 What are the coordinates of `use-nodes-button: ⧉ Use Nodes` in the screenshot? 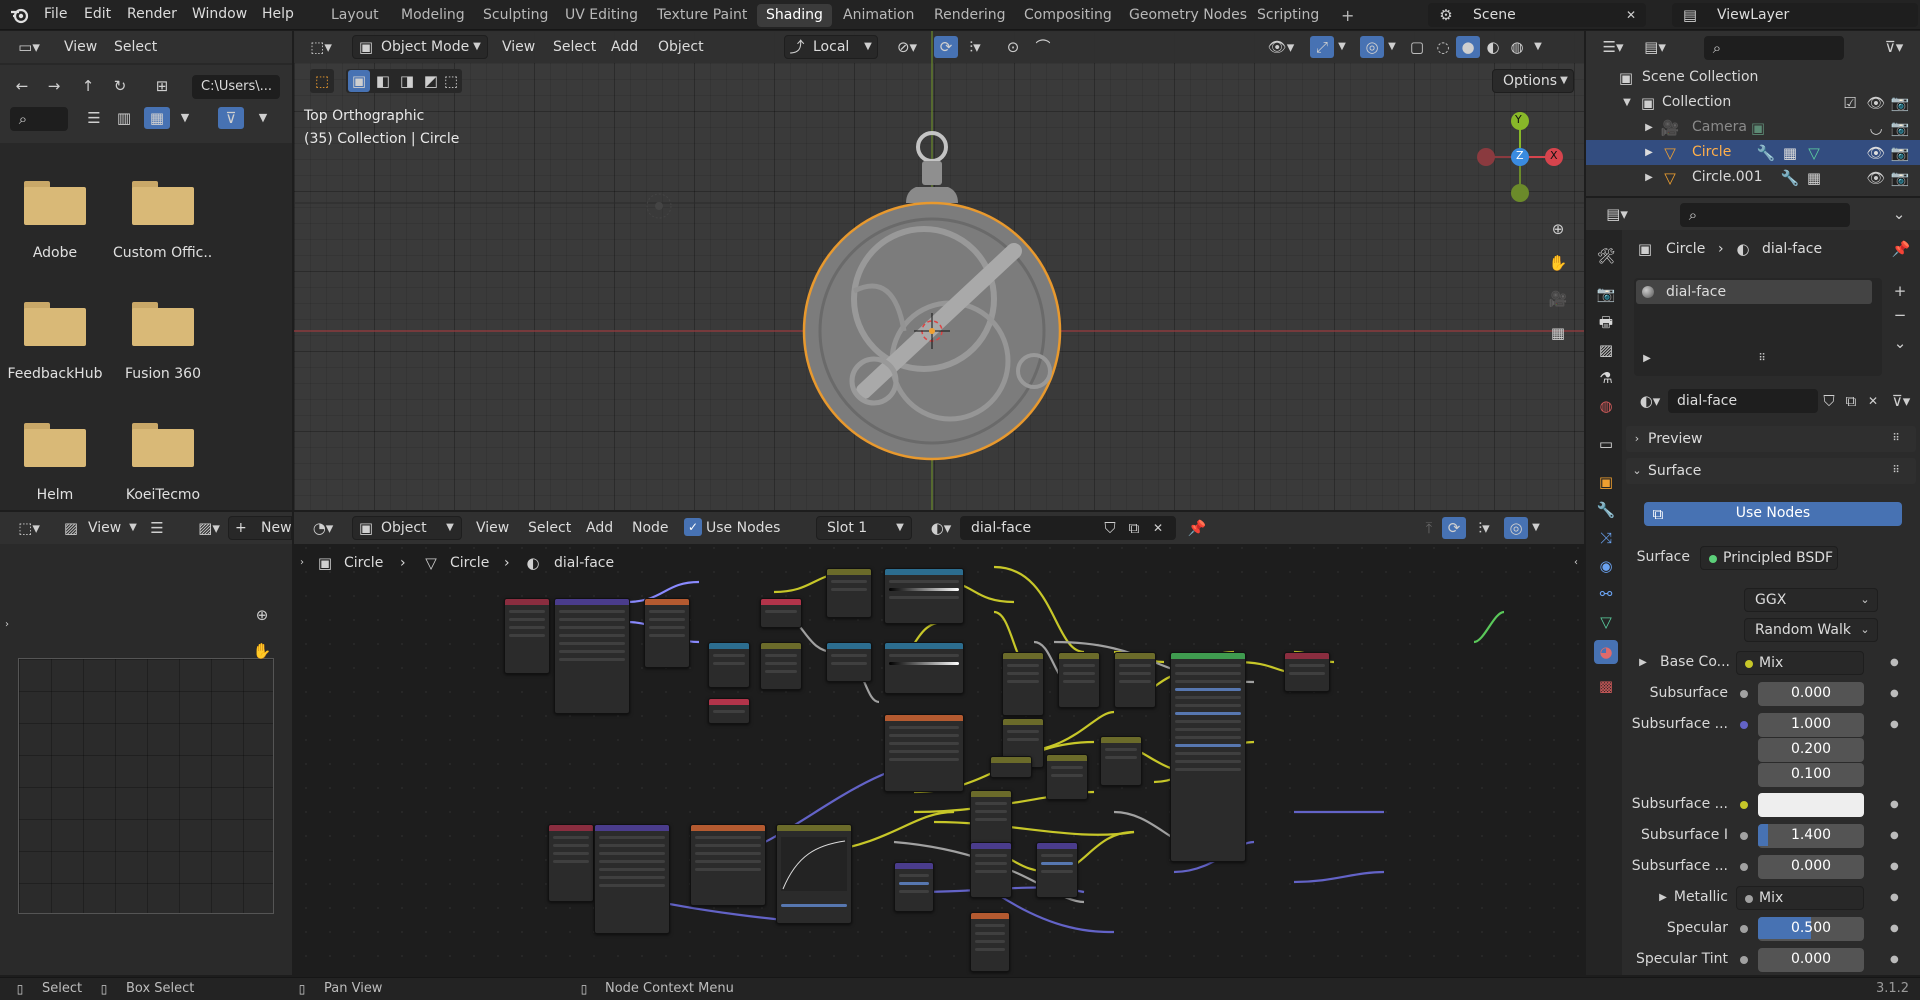 It's located at (1773, 514).